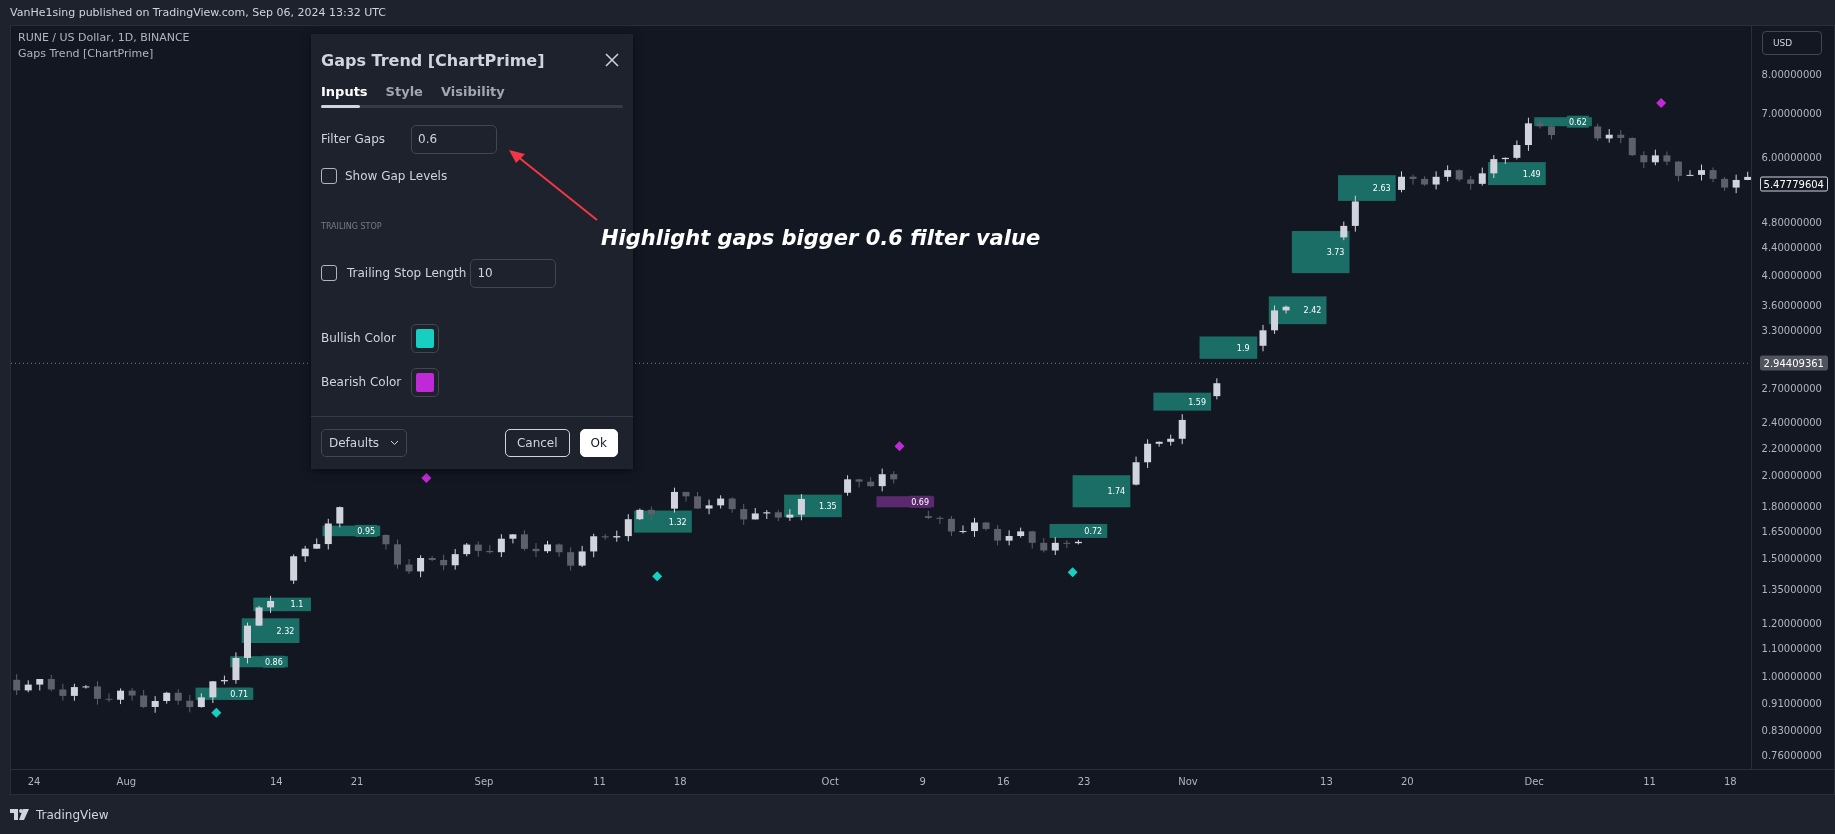 This screenshot has height=834, width=1835. Describe the element at coordinates (513, 273) in the screenshot. I see `length-input: 10` at that location.